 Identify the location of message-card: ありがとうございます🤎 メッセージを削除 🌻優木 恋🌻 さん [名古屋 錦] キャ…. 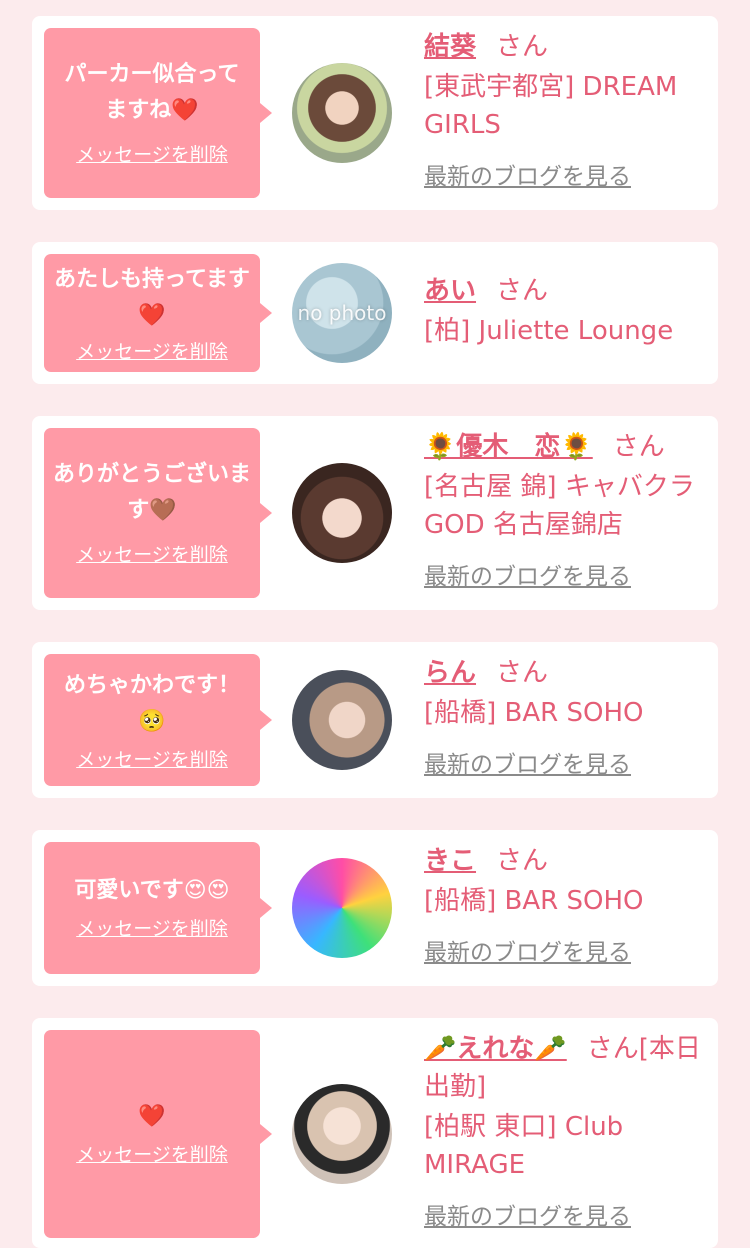
(375, 513).